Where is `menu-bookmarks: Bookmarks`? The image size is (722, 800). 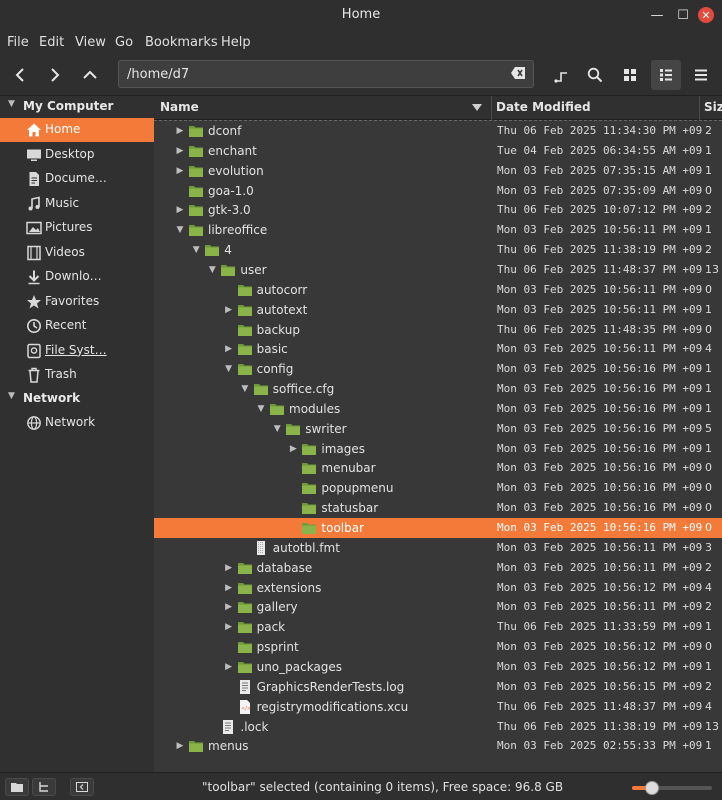 menu-bookmarks: Bookmarks is located at coordinates (181, 42).